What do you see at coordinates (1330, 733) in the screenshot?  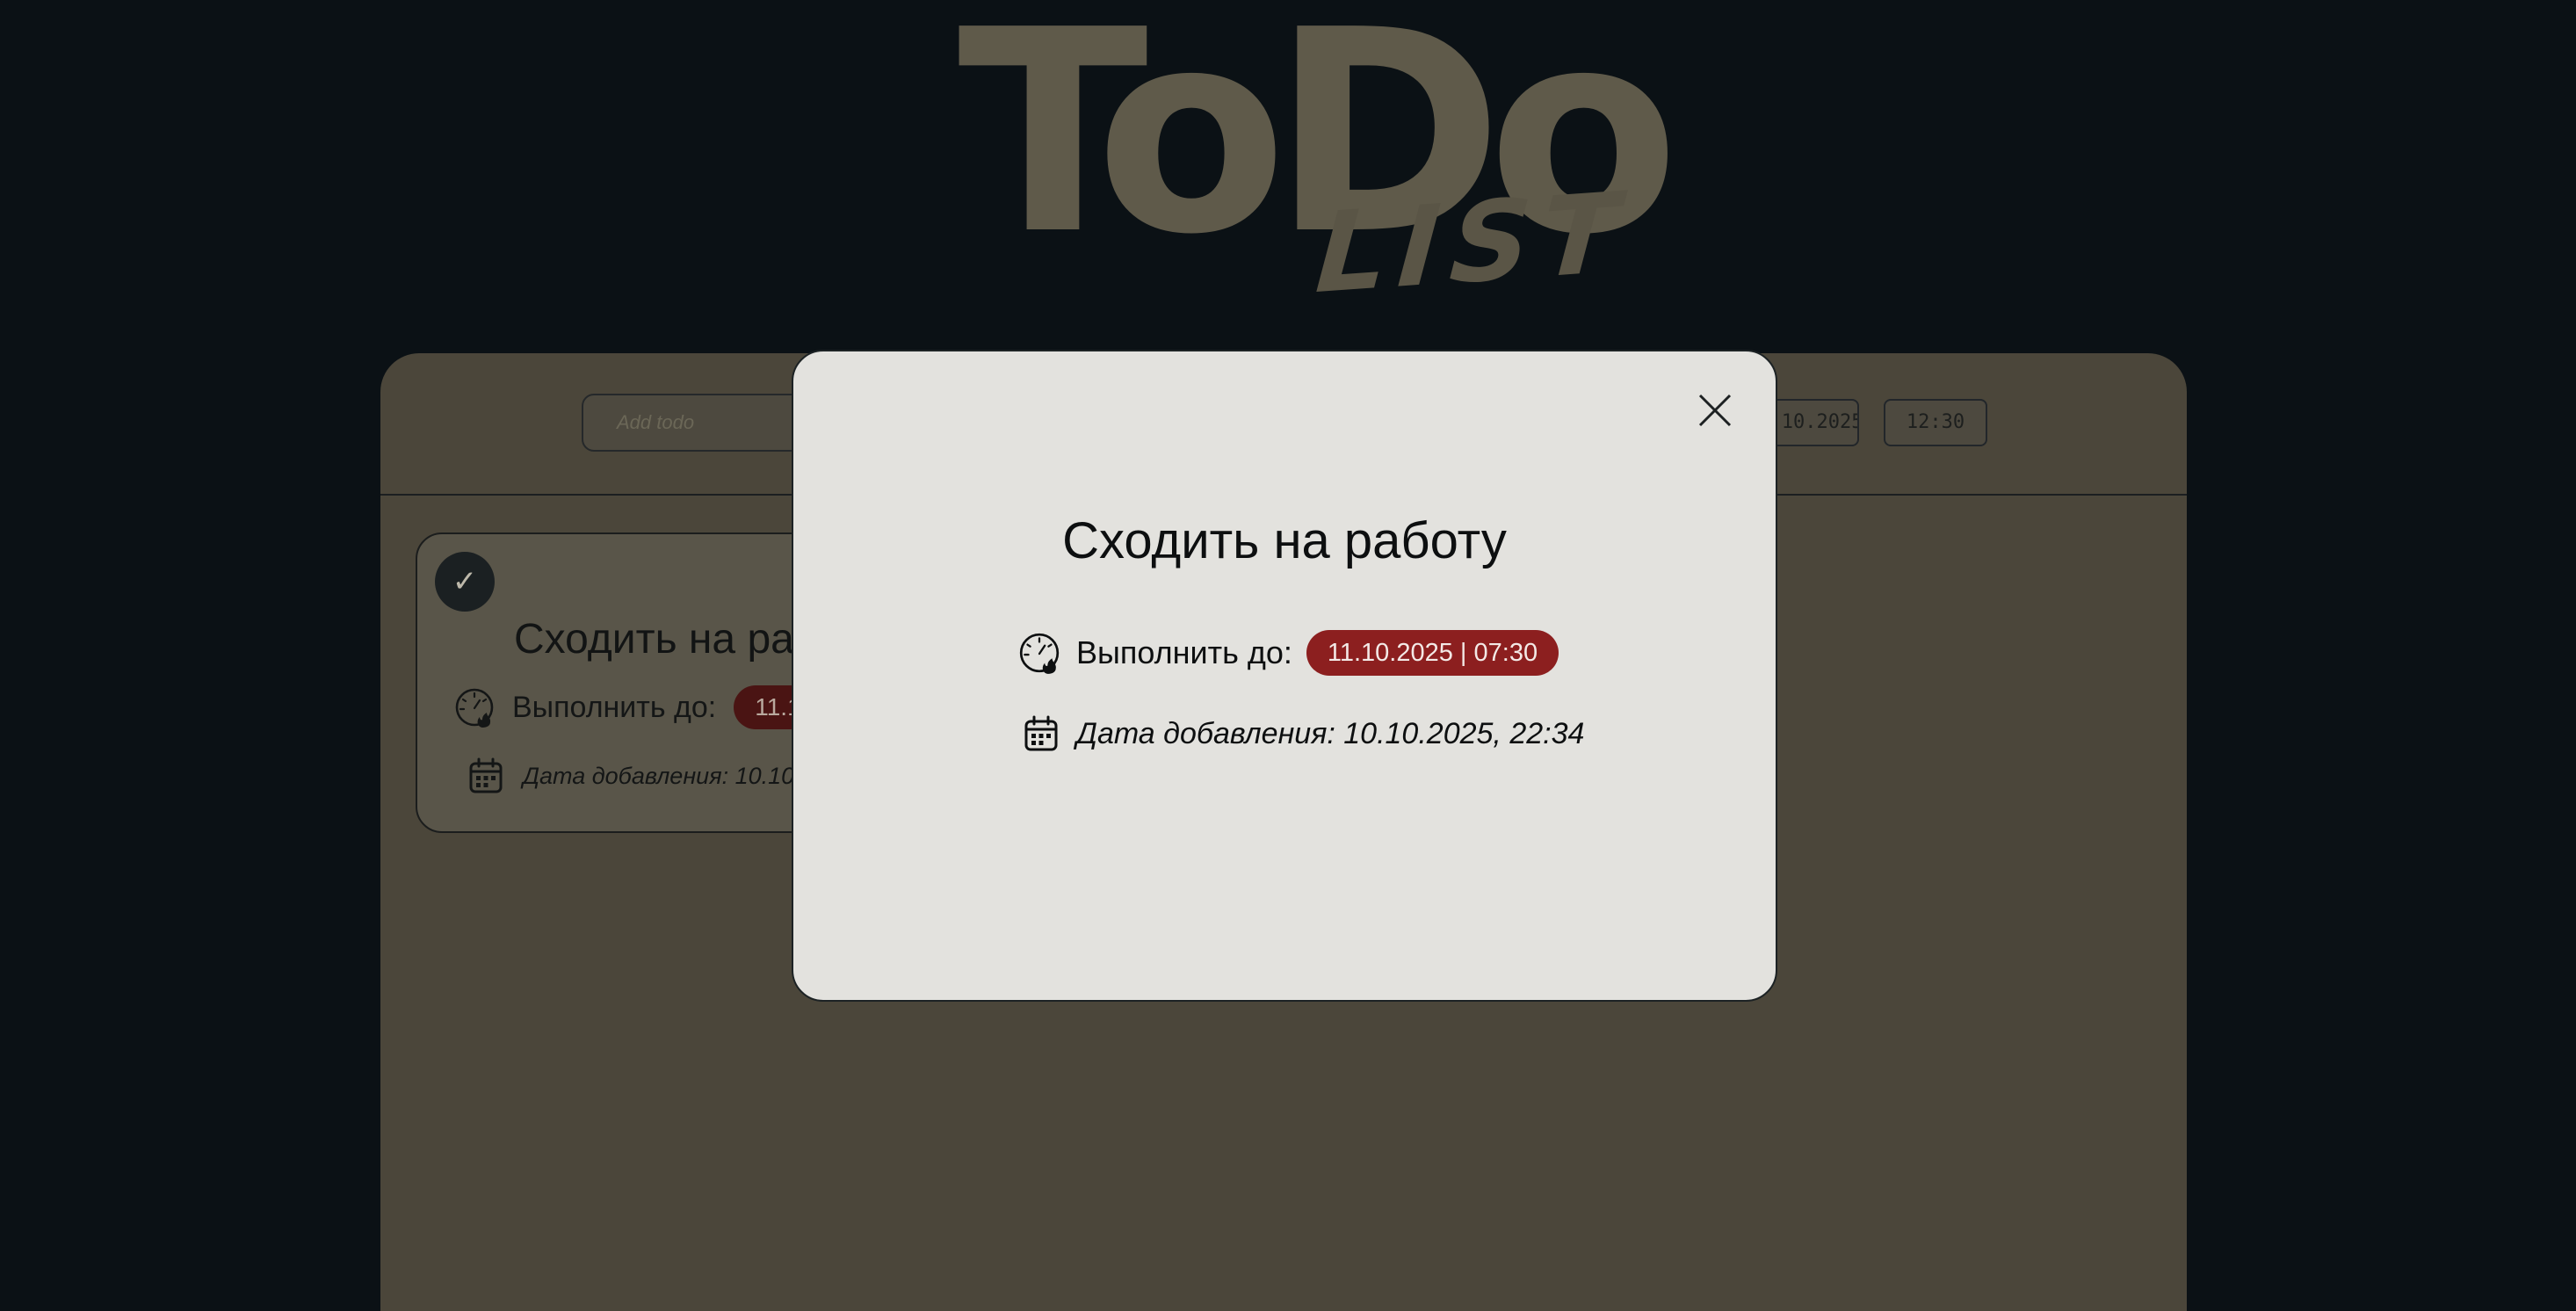 I see `modal-added-date: Дата добавления: 10.10.2025, 22:34` at bounding box center [1330, 733].